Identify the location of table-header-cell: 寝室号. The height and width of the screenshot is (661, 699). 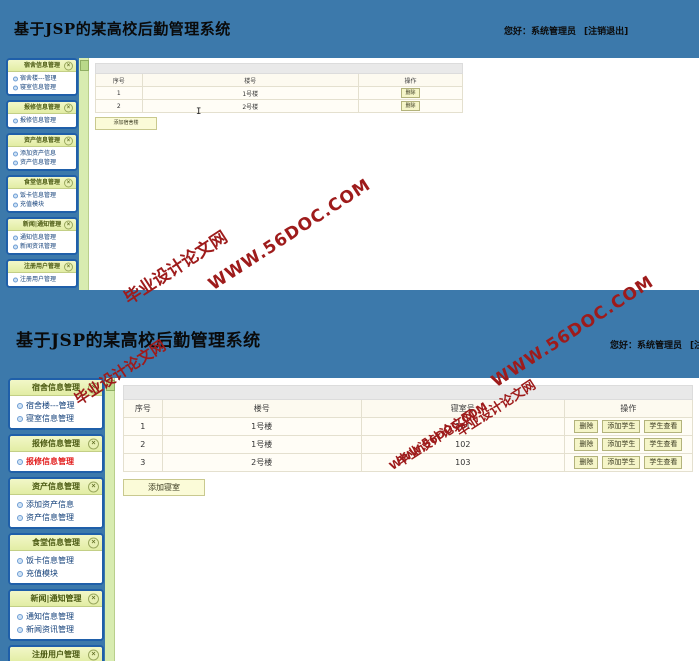
(462, 408).